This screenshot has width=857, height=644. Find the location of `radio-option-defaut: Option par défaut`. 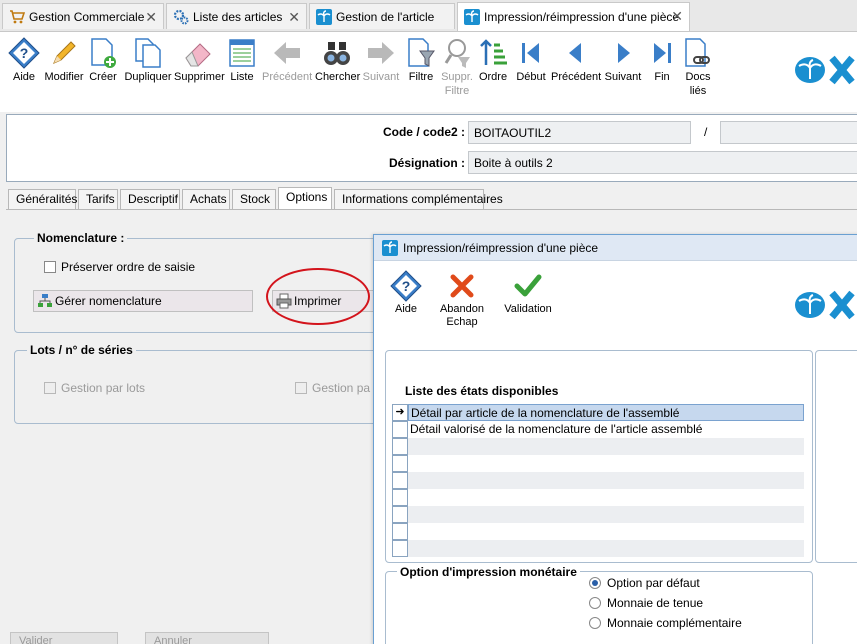

radio-option-defaut: Option par défaut is located at coordinates (644, 583).